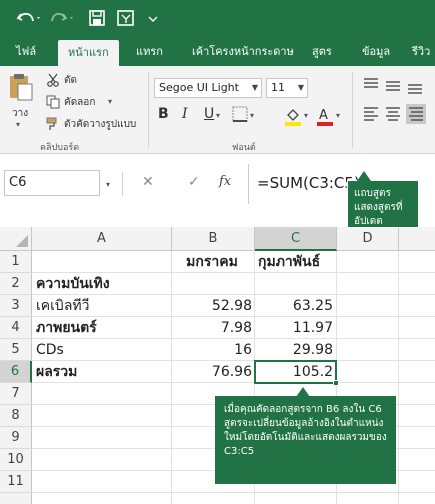 This screenshot has height=504, width=435. Describe the element at coordinates (306, 115) in the screenshot. I see `fill-color-dropdown-icon: ▾` at that location.